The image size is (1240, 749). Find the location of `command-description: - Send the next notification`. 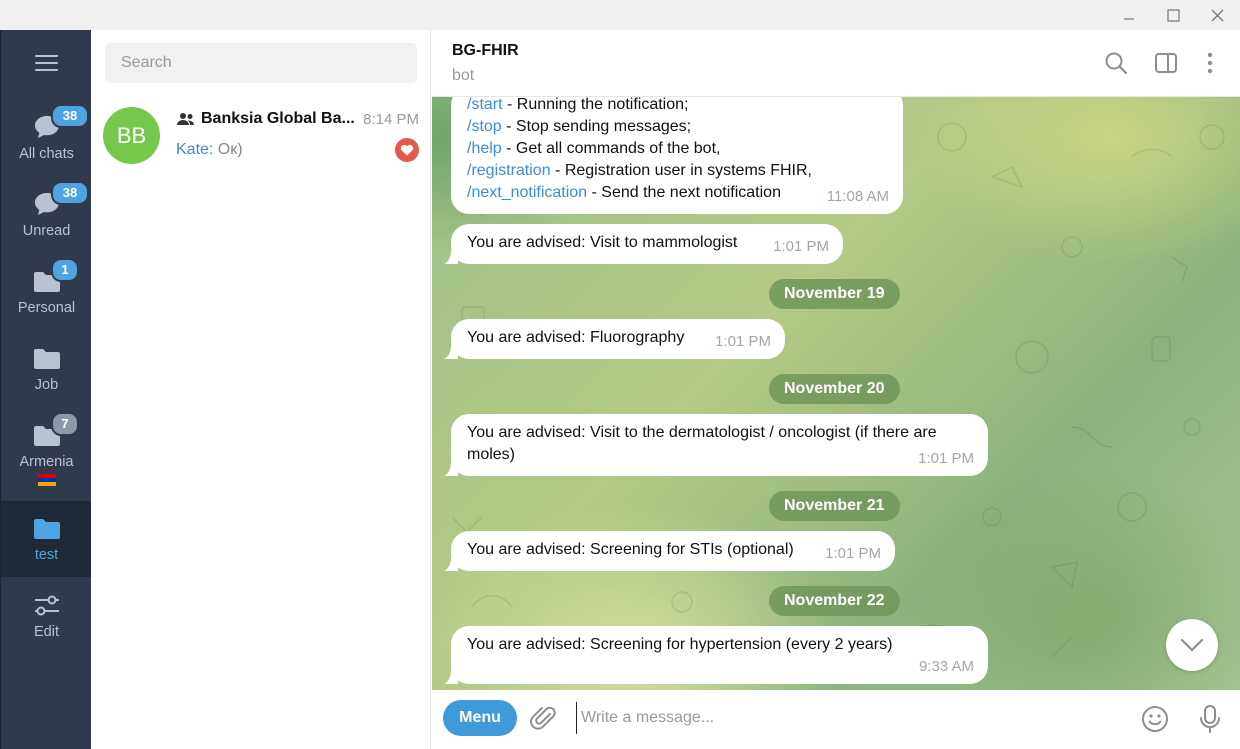

command-description: - Send the next notification is located at coordinates (684, 192).